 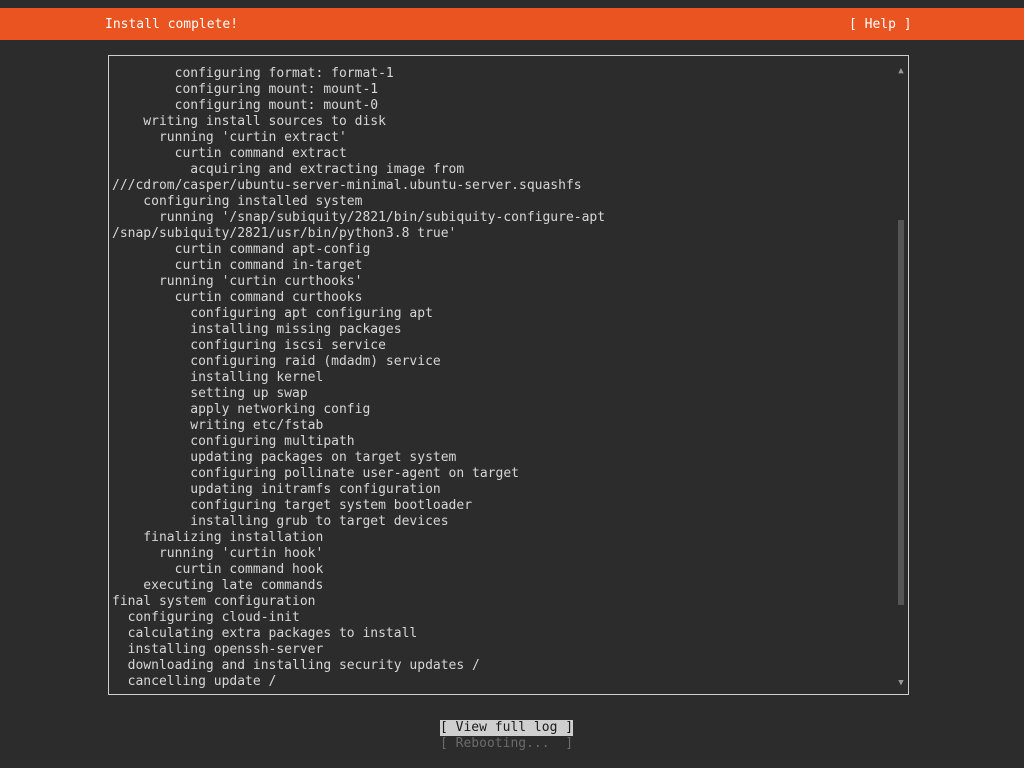 What do you see at coordinates (229, 137) in the screenshot?
I see `log-line: running 'curtin extract'` at bounding box center [229, 137].